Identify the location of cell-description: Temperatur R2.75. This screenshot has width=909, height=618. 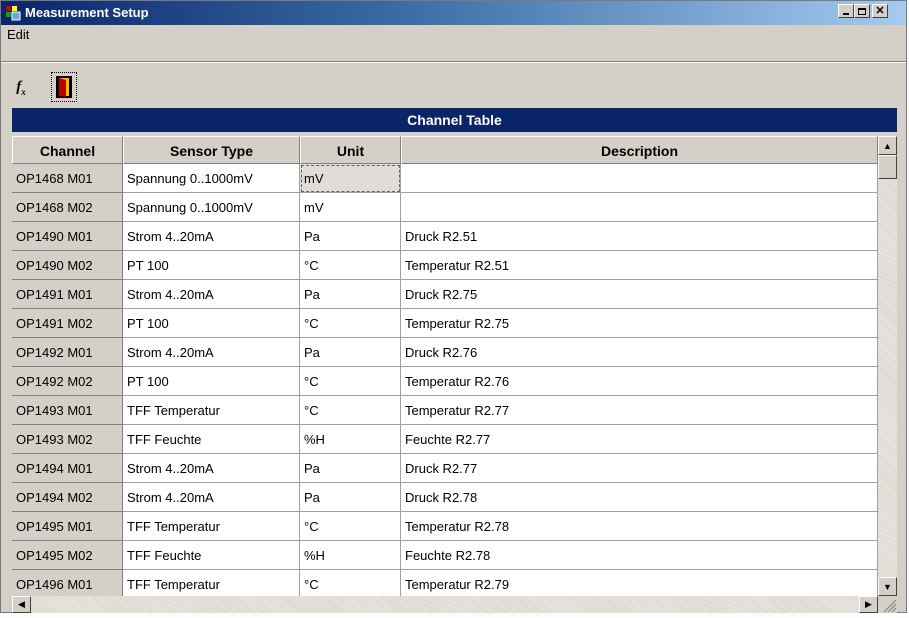
(639, 323).